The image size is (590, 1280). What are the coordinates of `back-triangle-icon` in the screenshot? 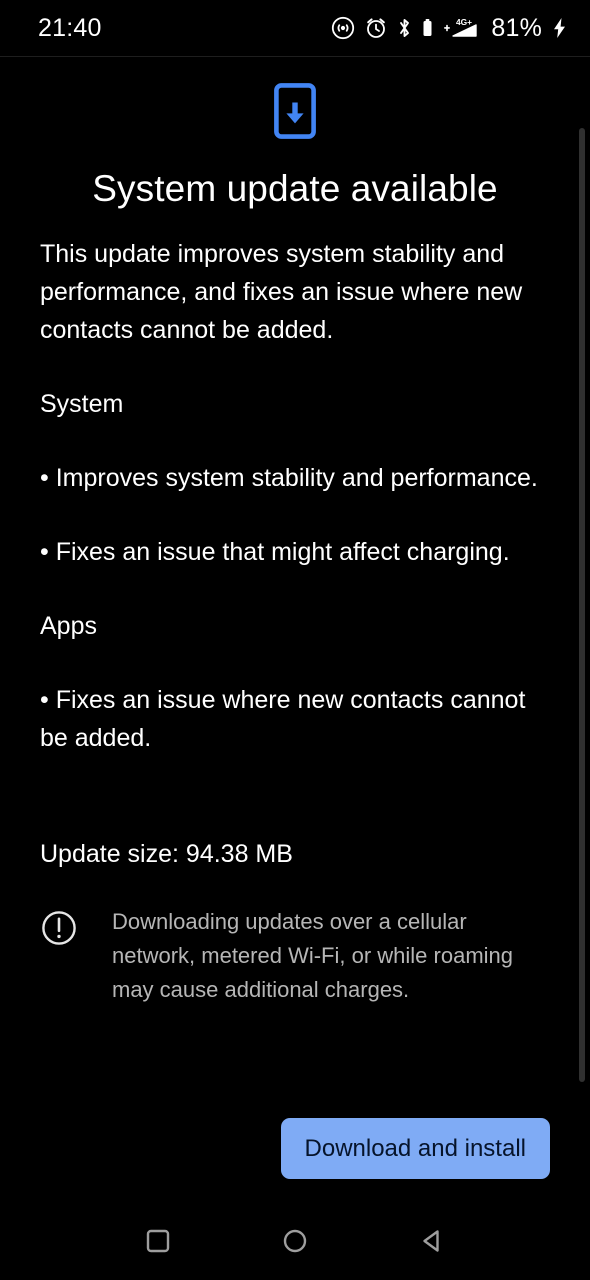 It's located at (432, 1241).